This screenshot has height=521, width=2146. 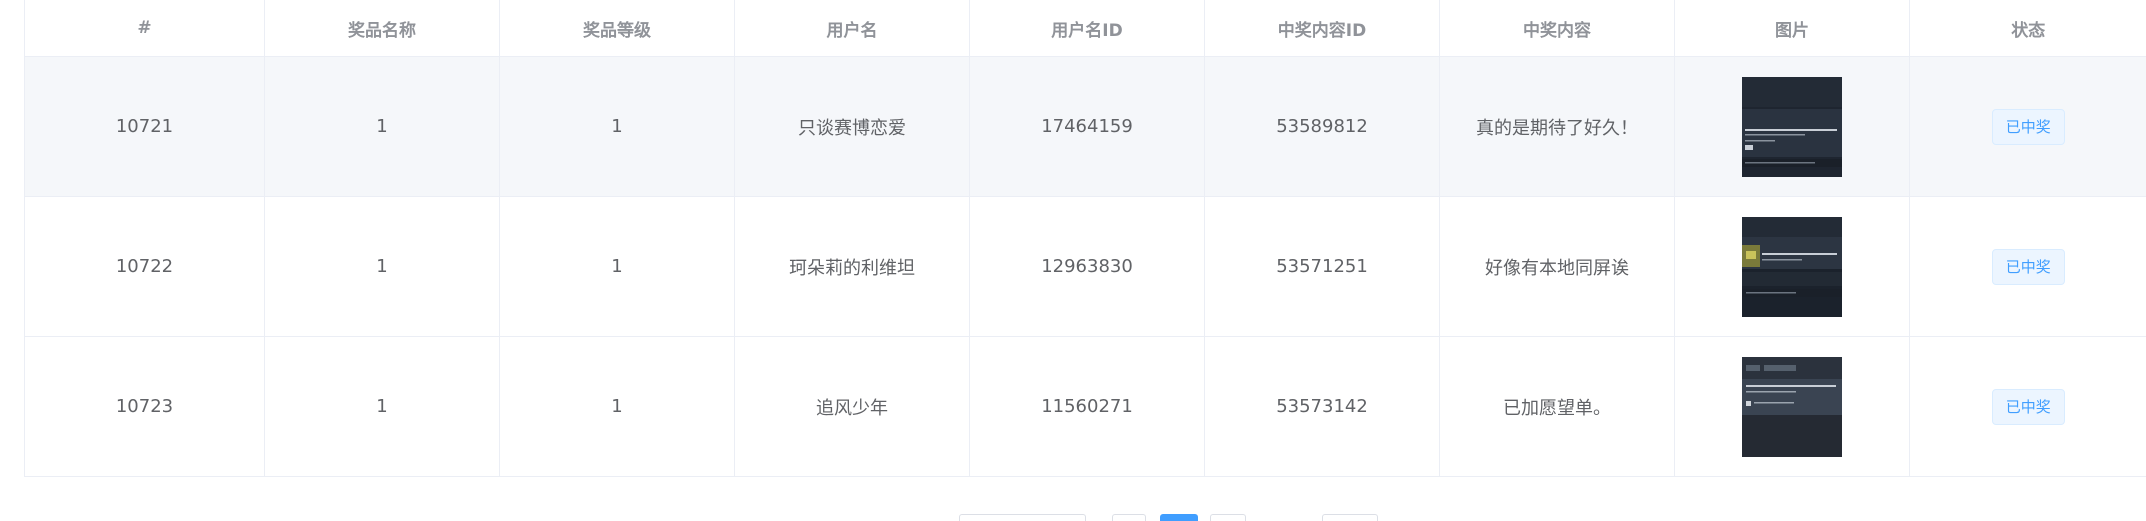 I want to click on cell-user-id: 12963830, so click(x=1087, y=266).